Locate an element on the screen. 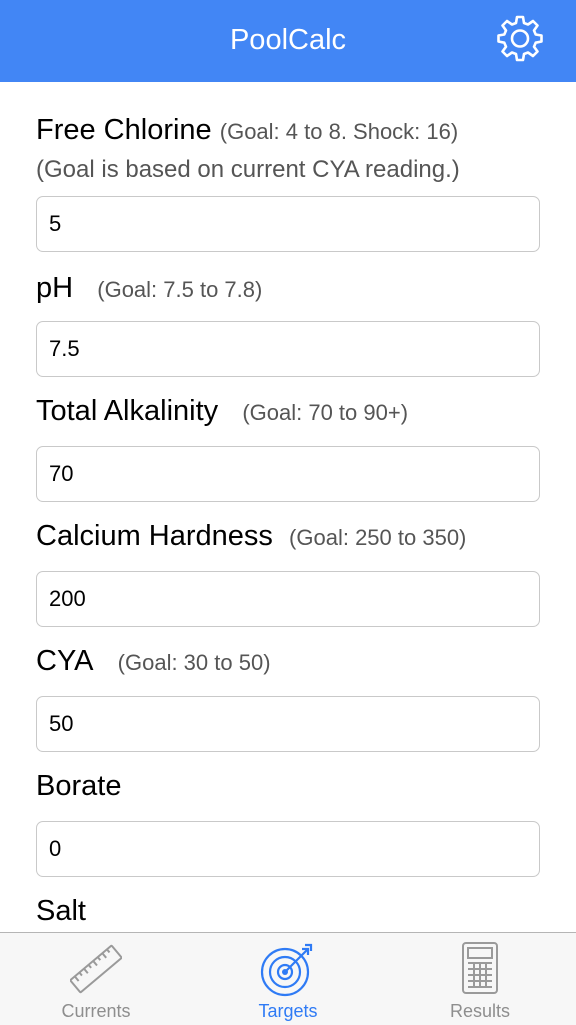 The height and width of the screenshot is (1025, 576). ph-goal: (Goal: 7.5 to 7.8) is located at coordinates (180, 289).